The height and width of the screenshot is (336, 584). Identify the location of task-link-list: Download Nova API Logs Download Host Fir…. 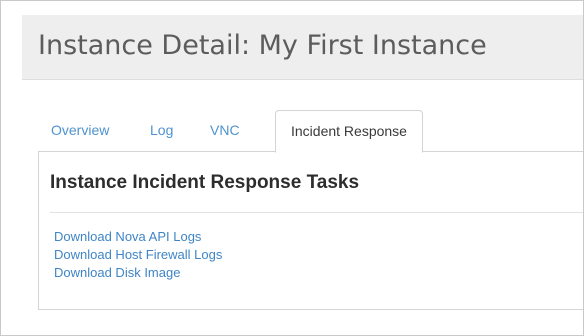
(138, 255).